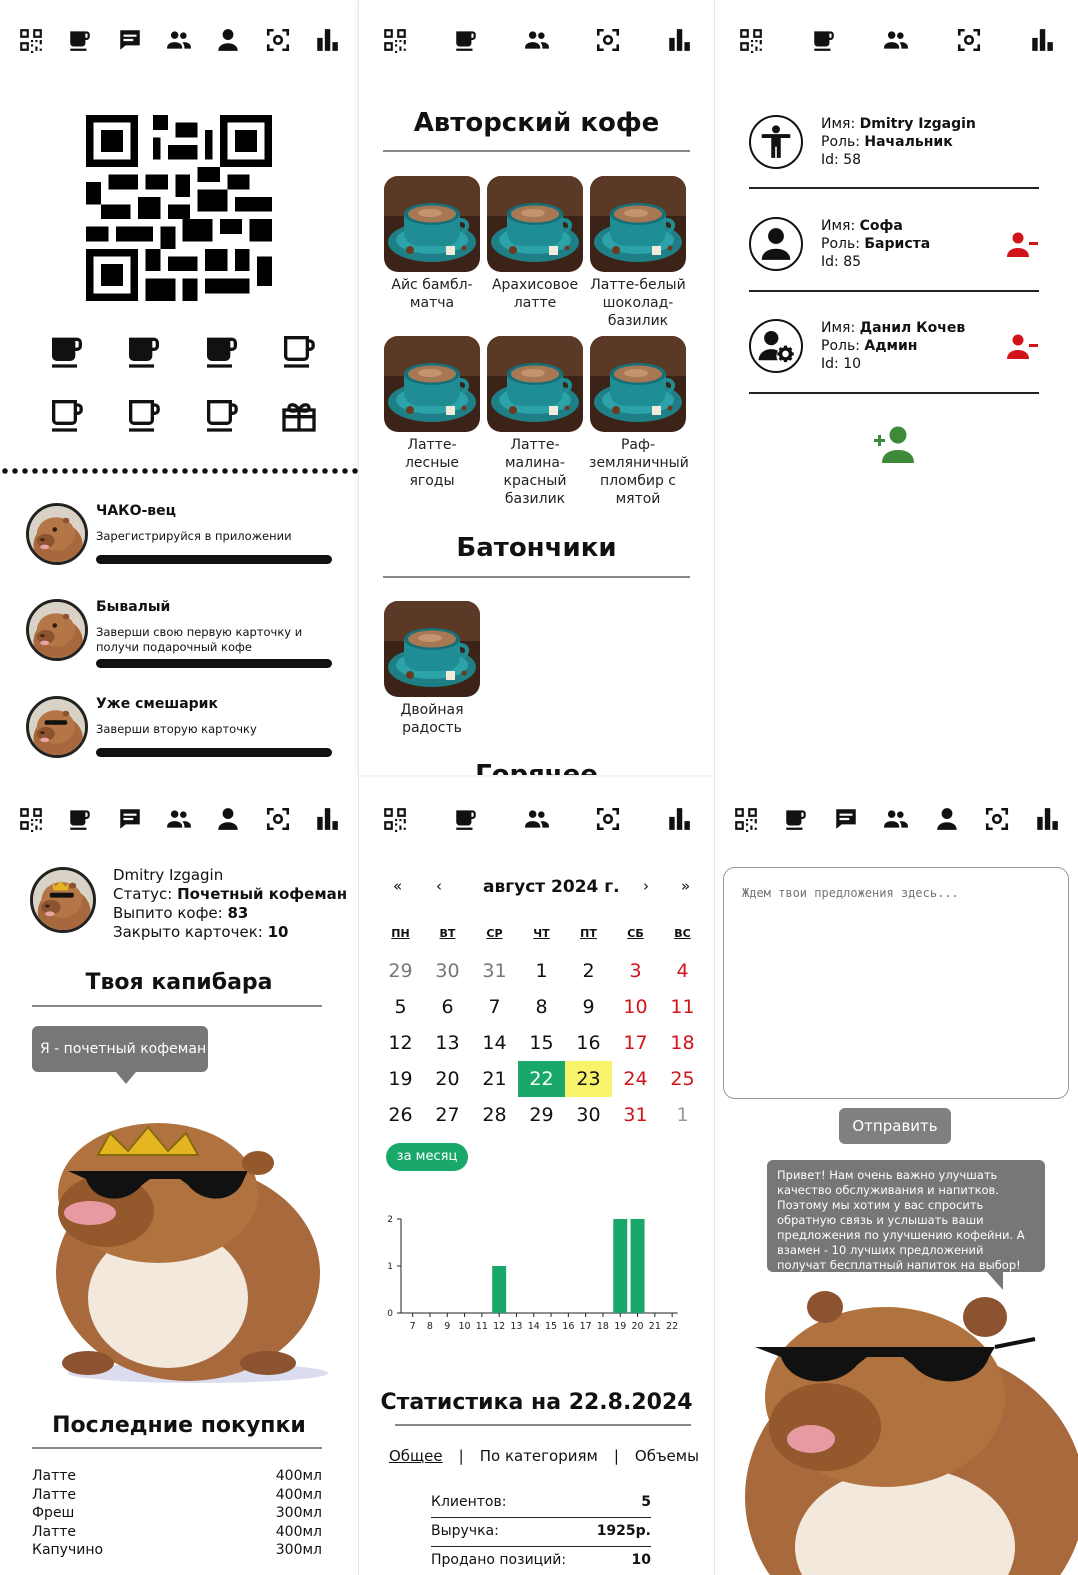 The image size is (1078, 1575). Describe the element at coordinates (447, 1007) in the screenshot. I see `calendar-day: 6` at that location.